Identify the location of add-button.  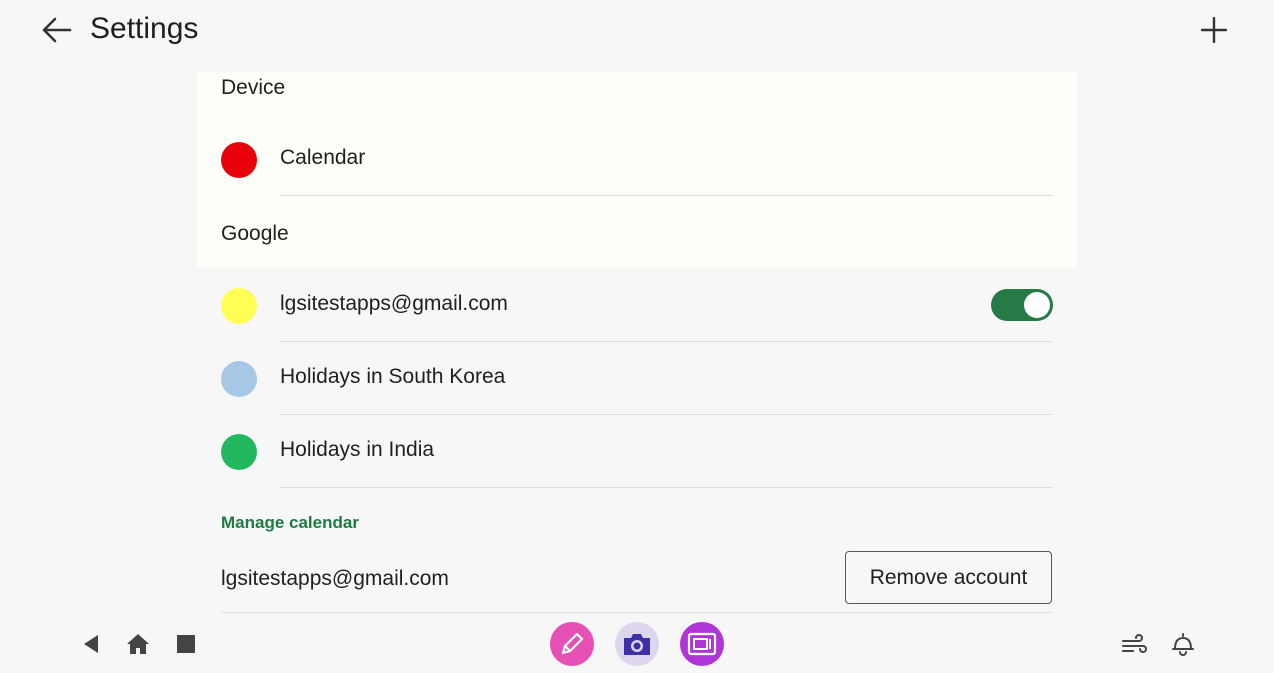
(1214, 30).